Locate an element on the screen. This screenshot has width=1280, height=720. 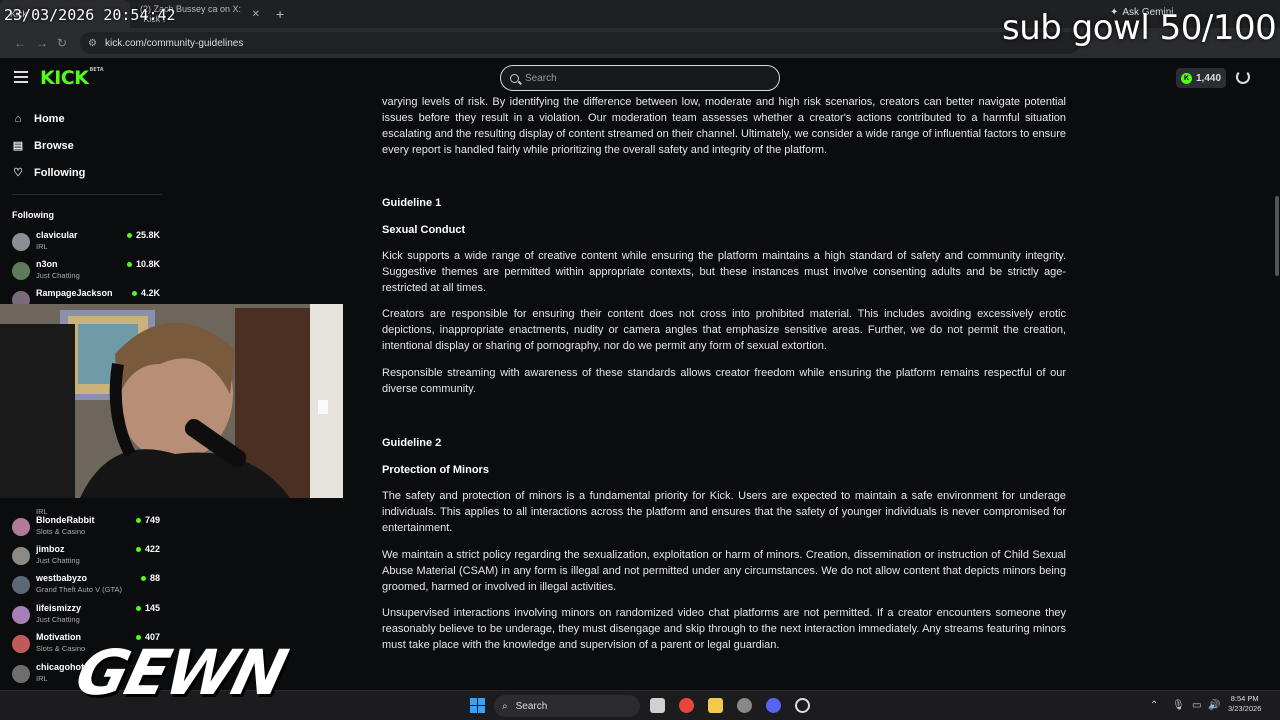
webcam-image is located at coordinates (171, 401).